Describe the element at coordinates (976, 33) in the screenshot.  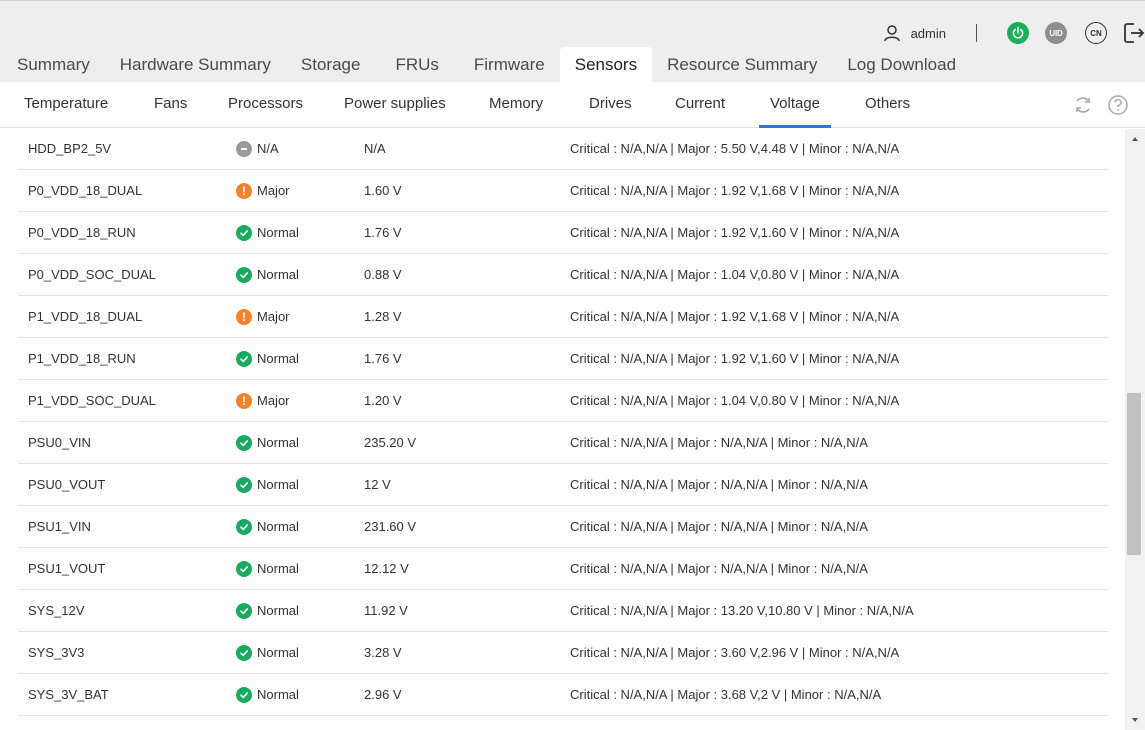
I see `header-separator` at that location.